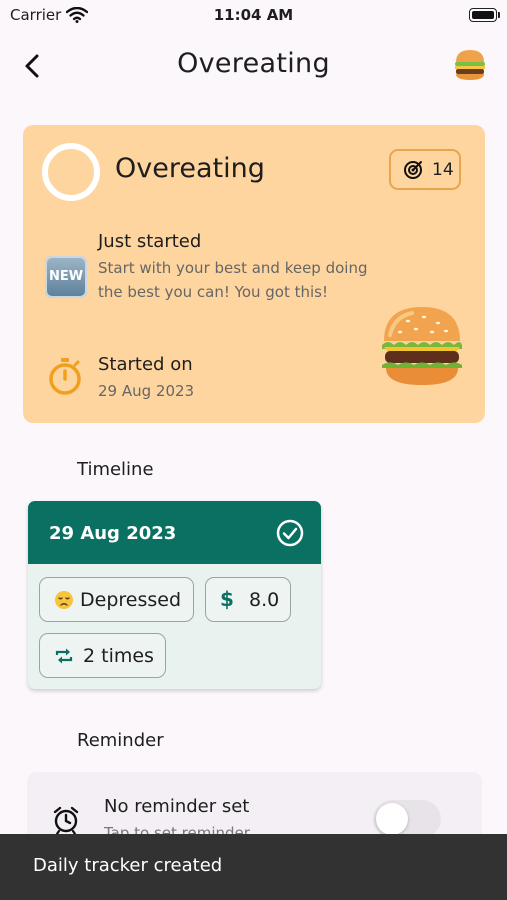 This screenshot has width=507, height=900. What do you see at coordinates (66, 277) in the screenshot?
I see `new-badge-icon: NEW` at bounding box center [66, 277].